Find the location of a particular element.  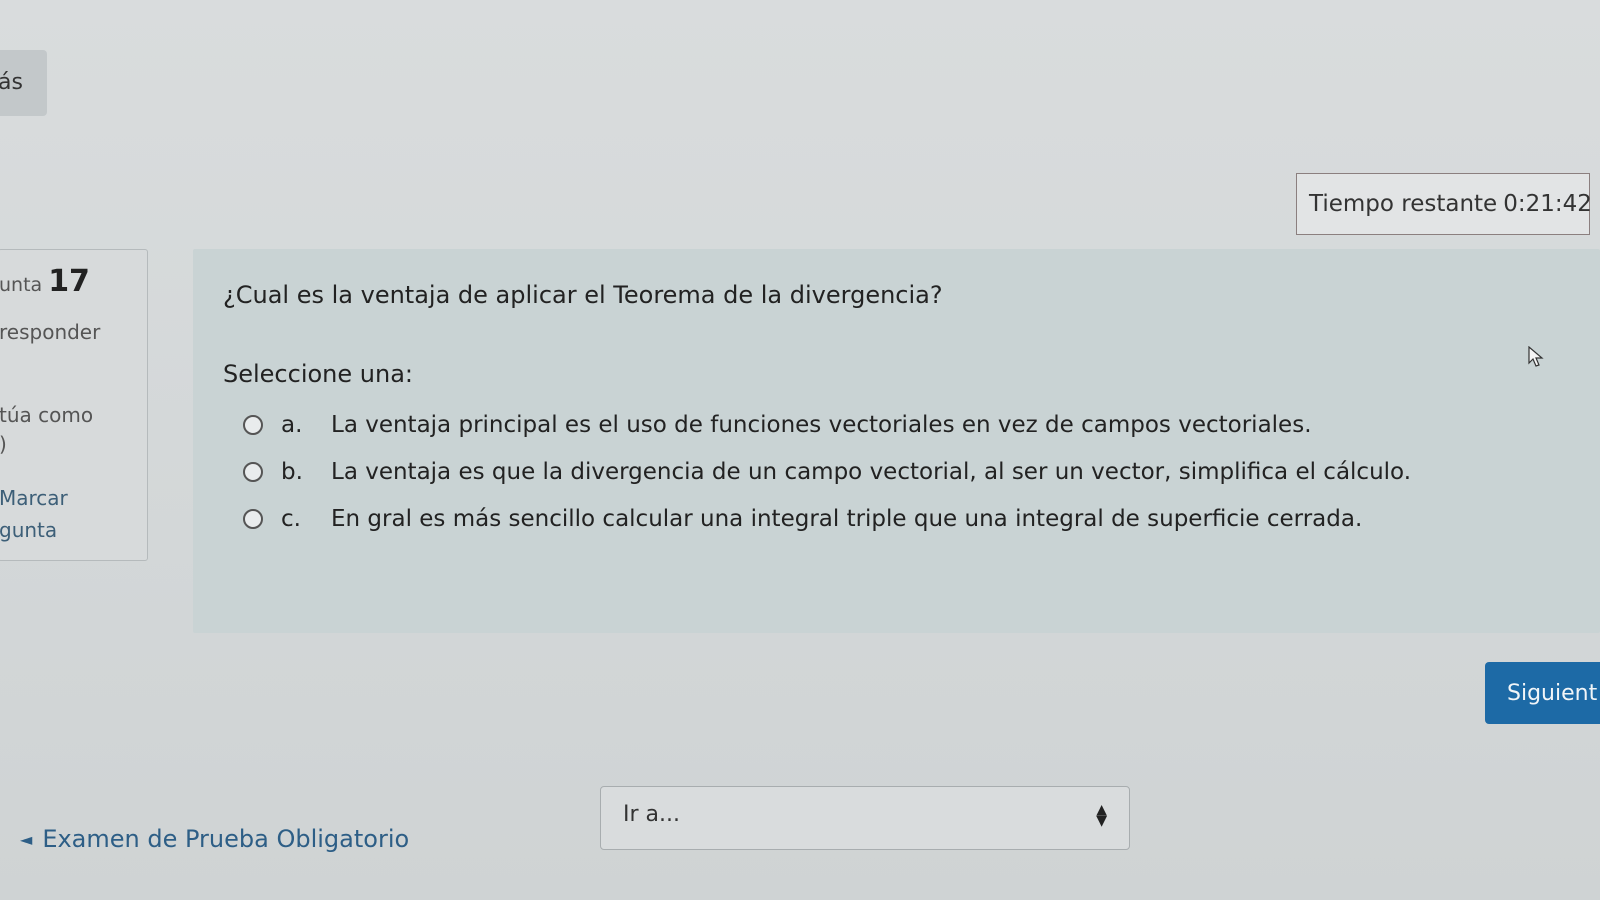

question-number: unta 17 is located at coordinates (45, 281).